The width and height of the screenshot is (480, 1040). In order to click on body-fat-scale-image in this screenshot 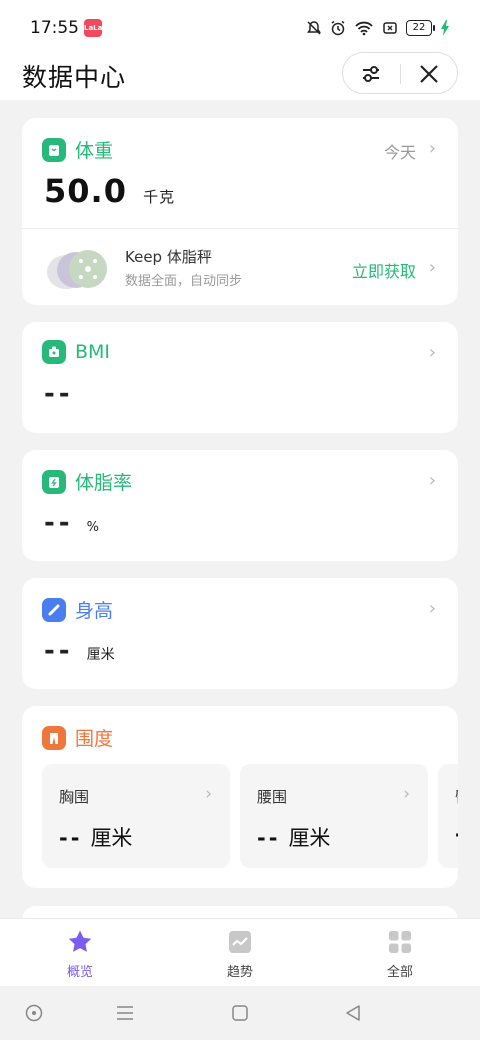, I will do `click(77, 269)`.